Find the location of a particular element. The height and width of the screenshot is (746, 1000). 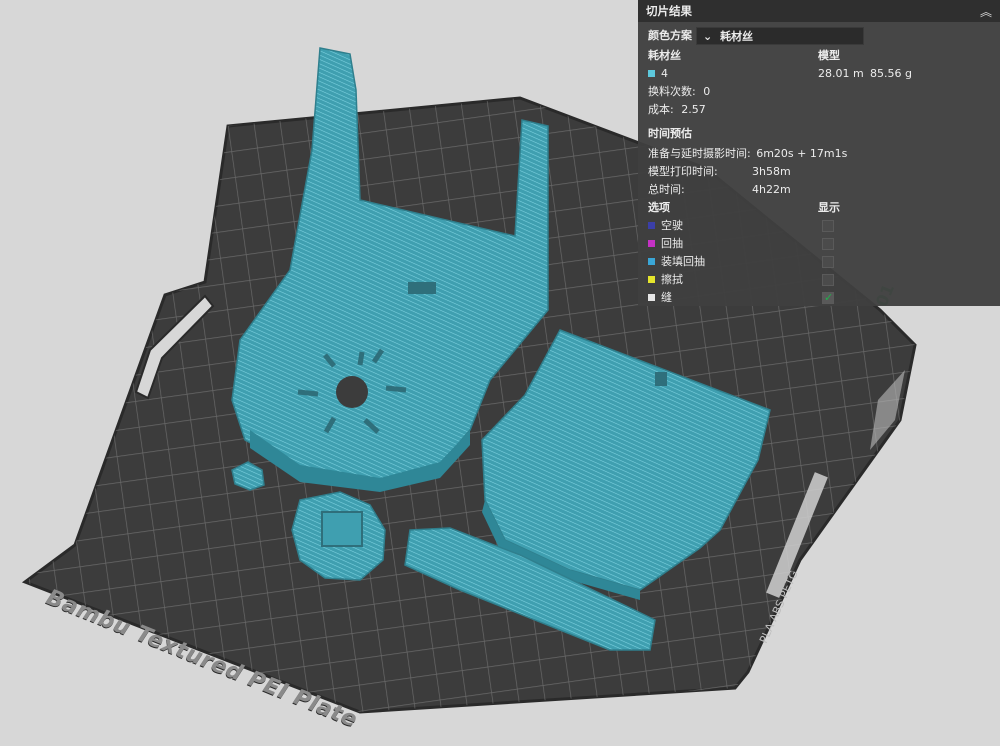

chevron-down-icon: ⌄ is located at coordinates (708, 36).